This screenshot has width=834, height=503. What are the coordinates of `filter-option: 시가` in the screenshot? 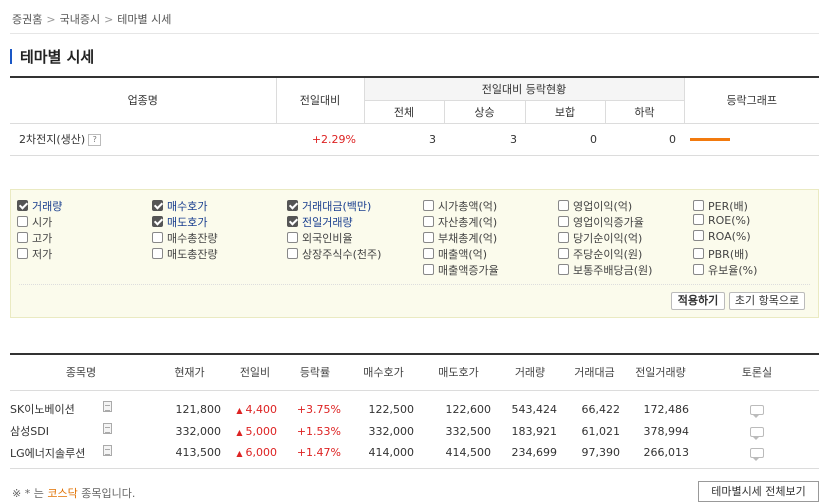 It's located at (34, 222).